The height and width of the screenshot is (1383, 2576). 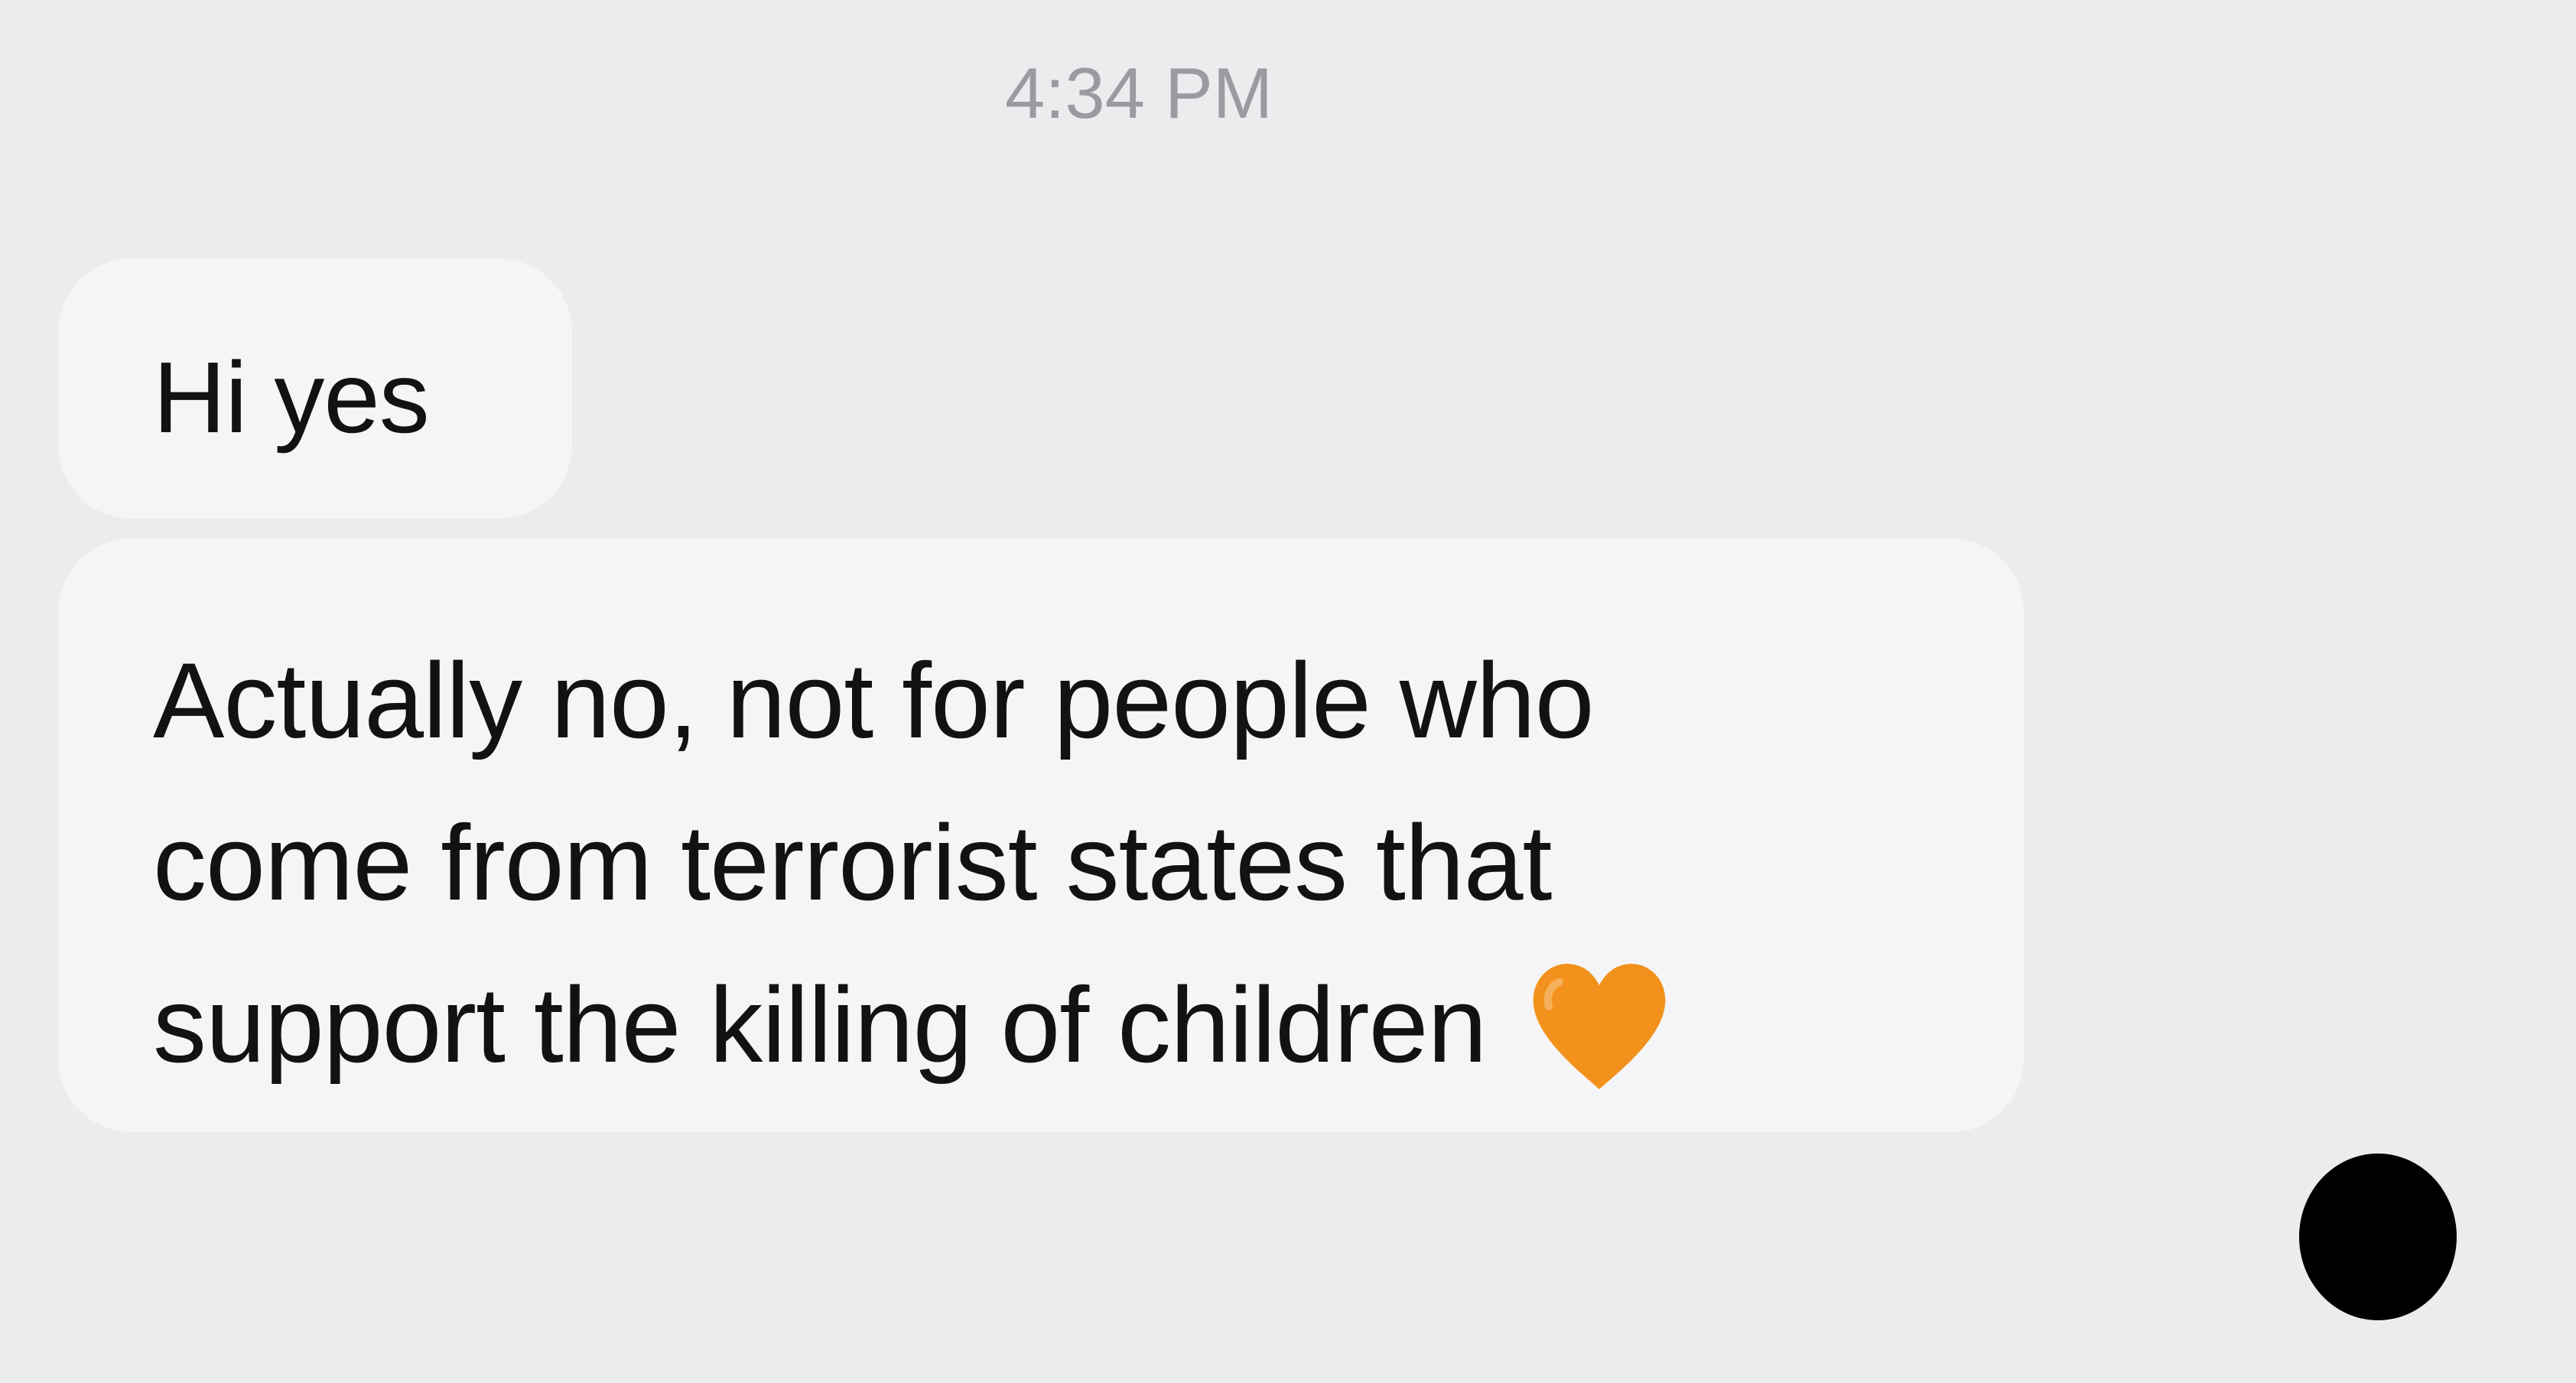 I want to click on message-text-fragment: support the killing of children, so click(x=820, y=1025).